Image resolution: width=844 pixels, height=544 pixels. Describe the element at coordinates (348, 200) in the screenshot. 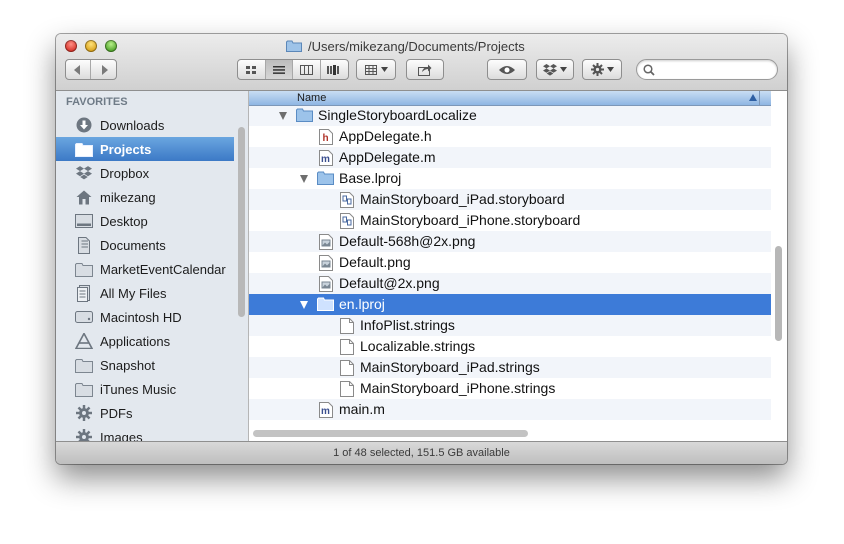

I see `storyboard-file-icon` at that location.